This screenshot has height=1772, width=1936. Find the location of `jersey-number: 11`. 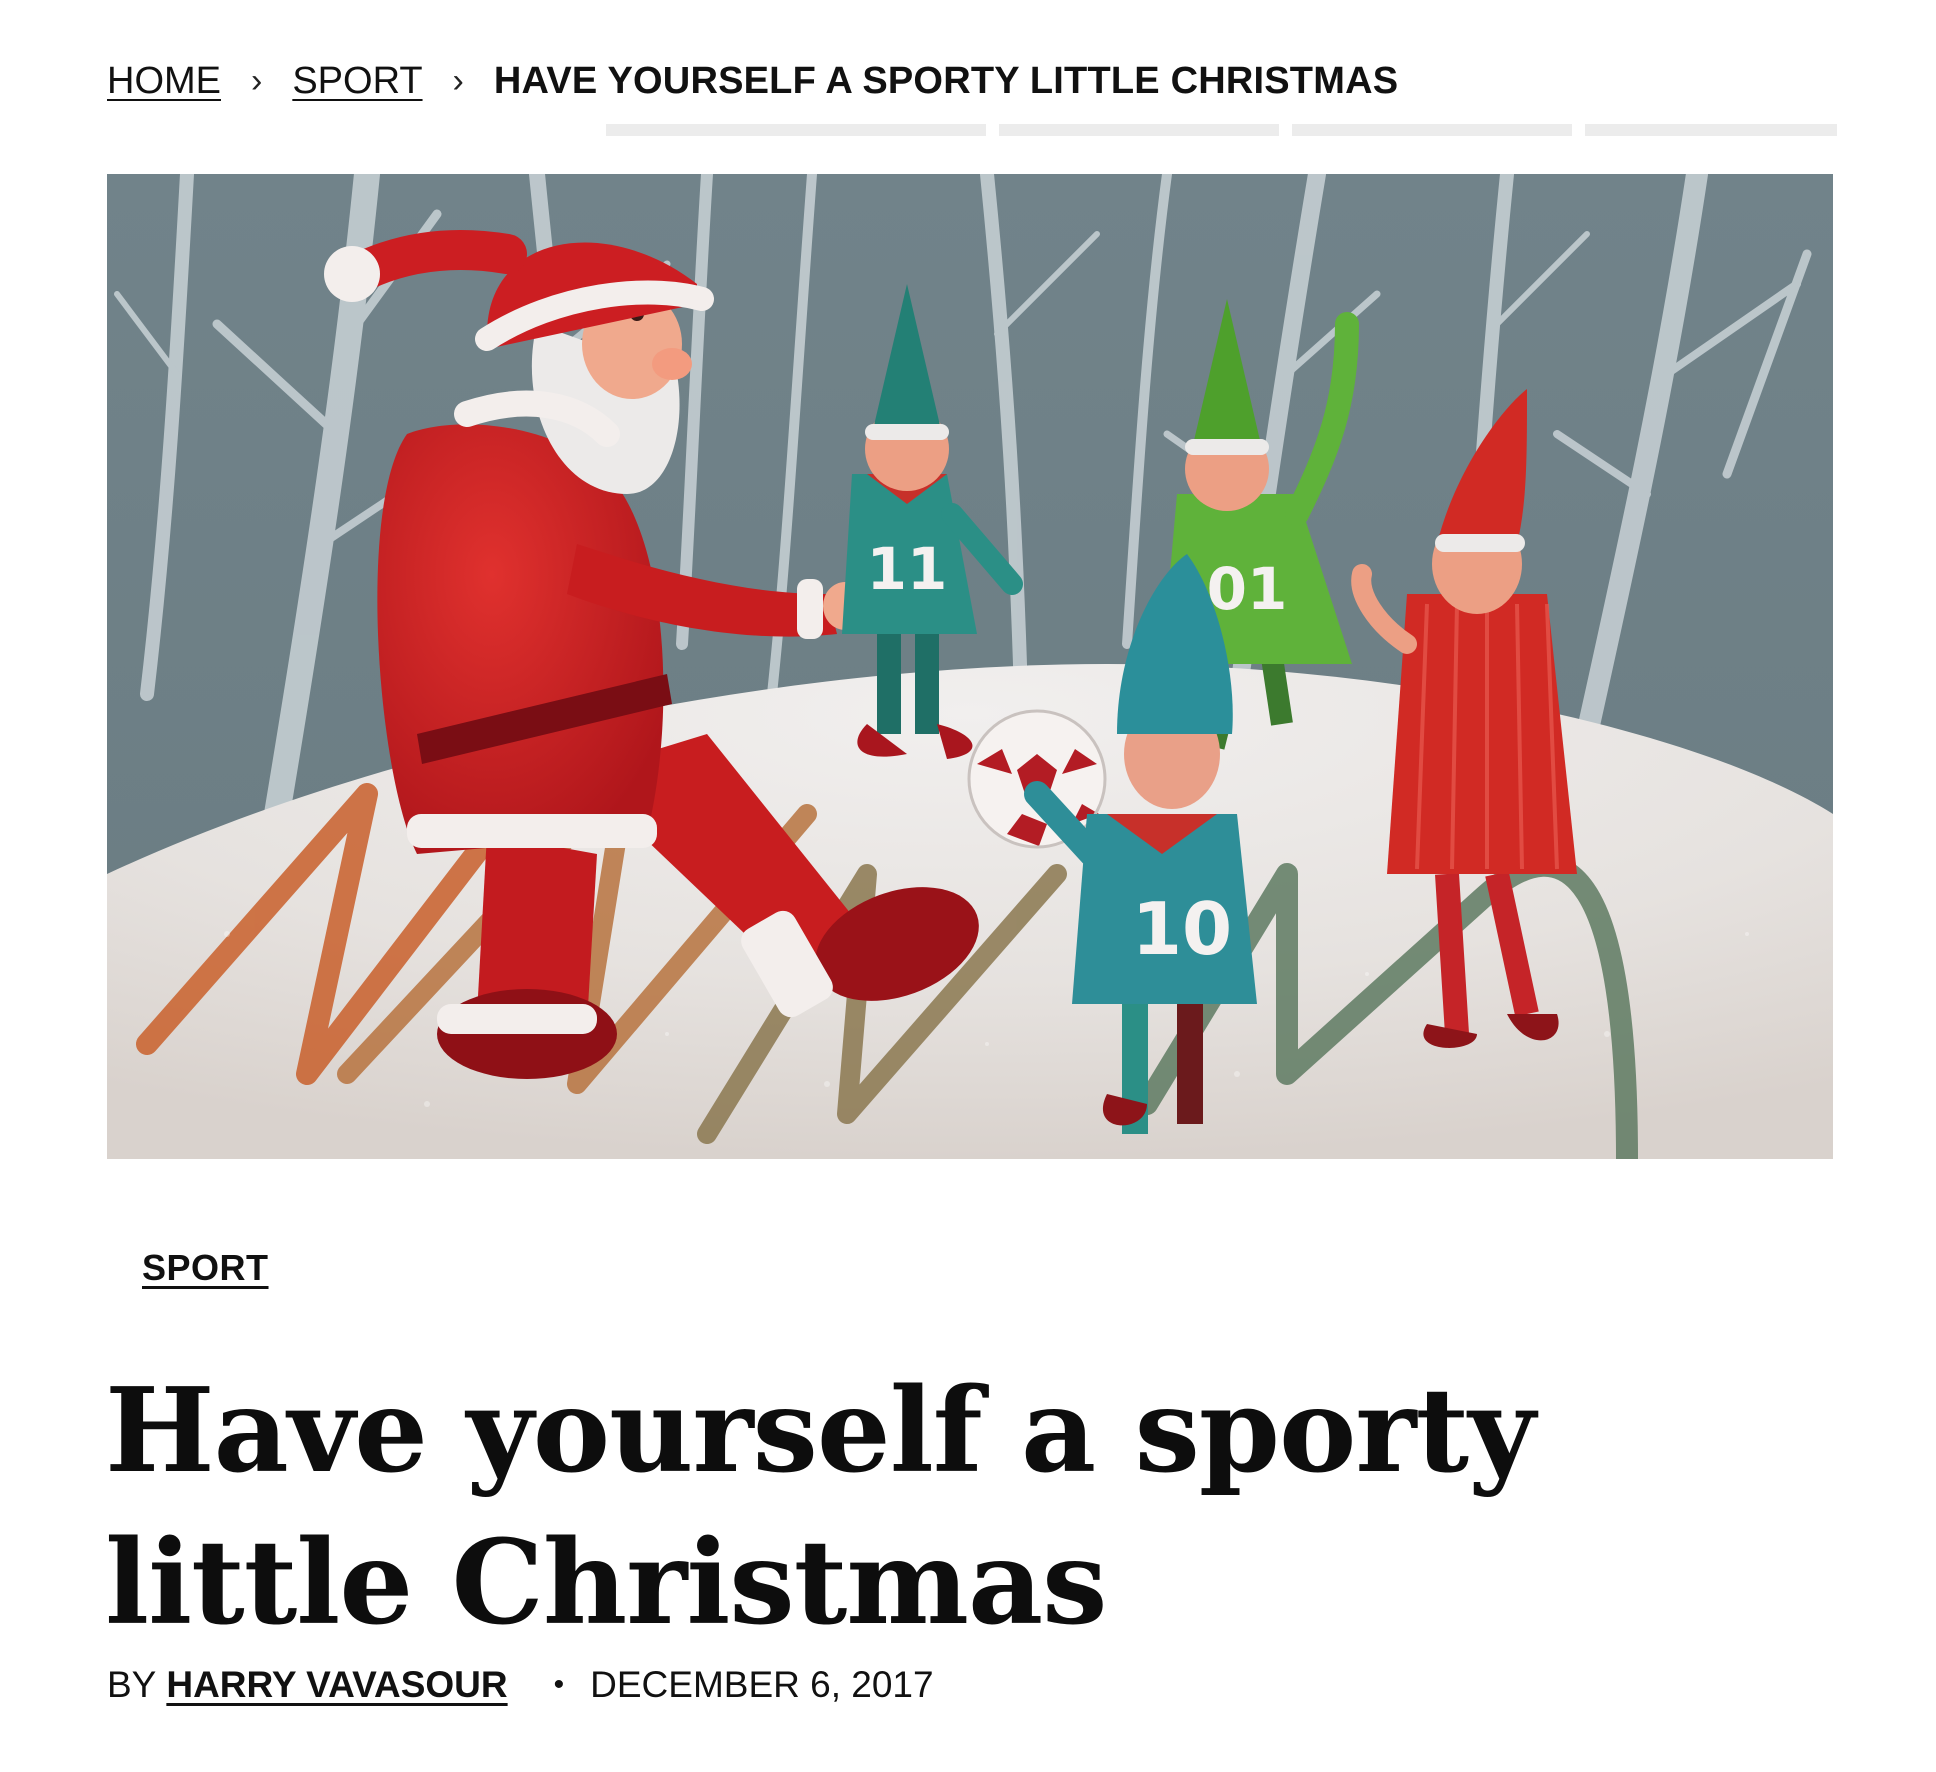

jersey-number: 11 is located at coordinates (907, 569).